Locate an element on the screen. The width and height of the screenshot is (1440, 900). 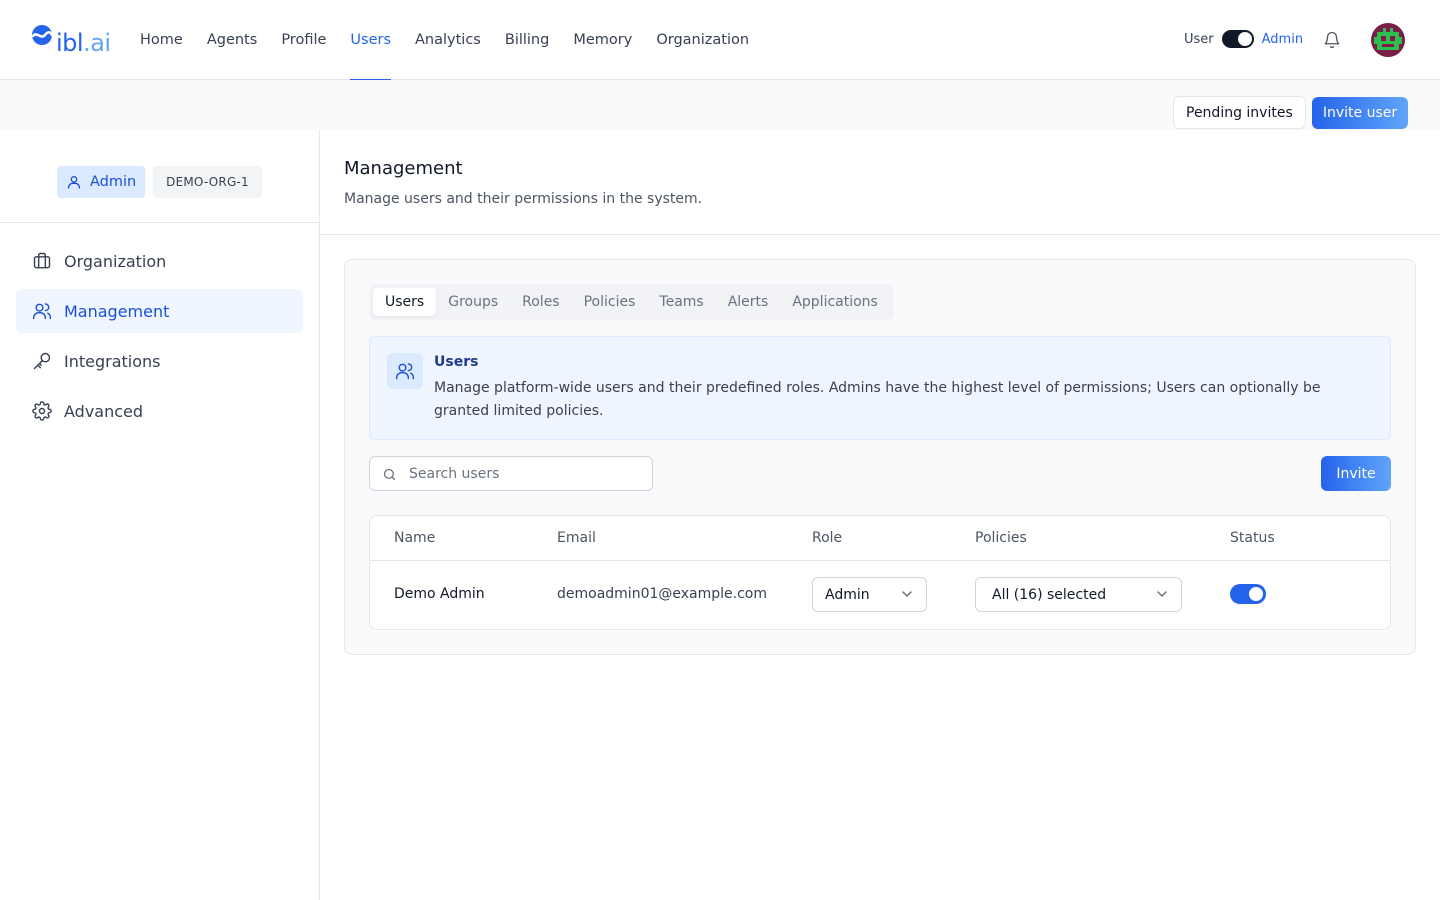
status-toggle-knob is located at coordinates (1256, 594).